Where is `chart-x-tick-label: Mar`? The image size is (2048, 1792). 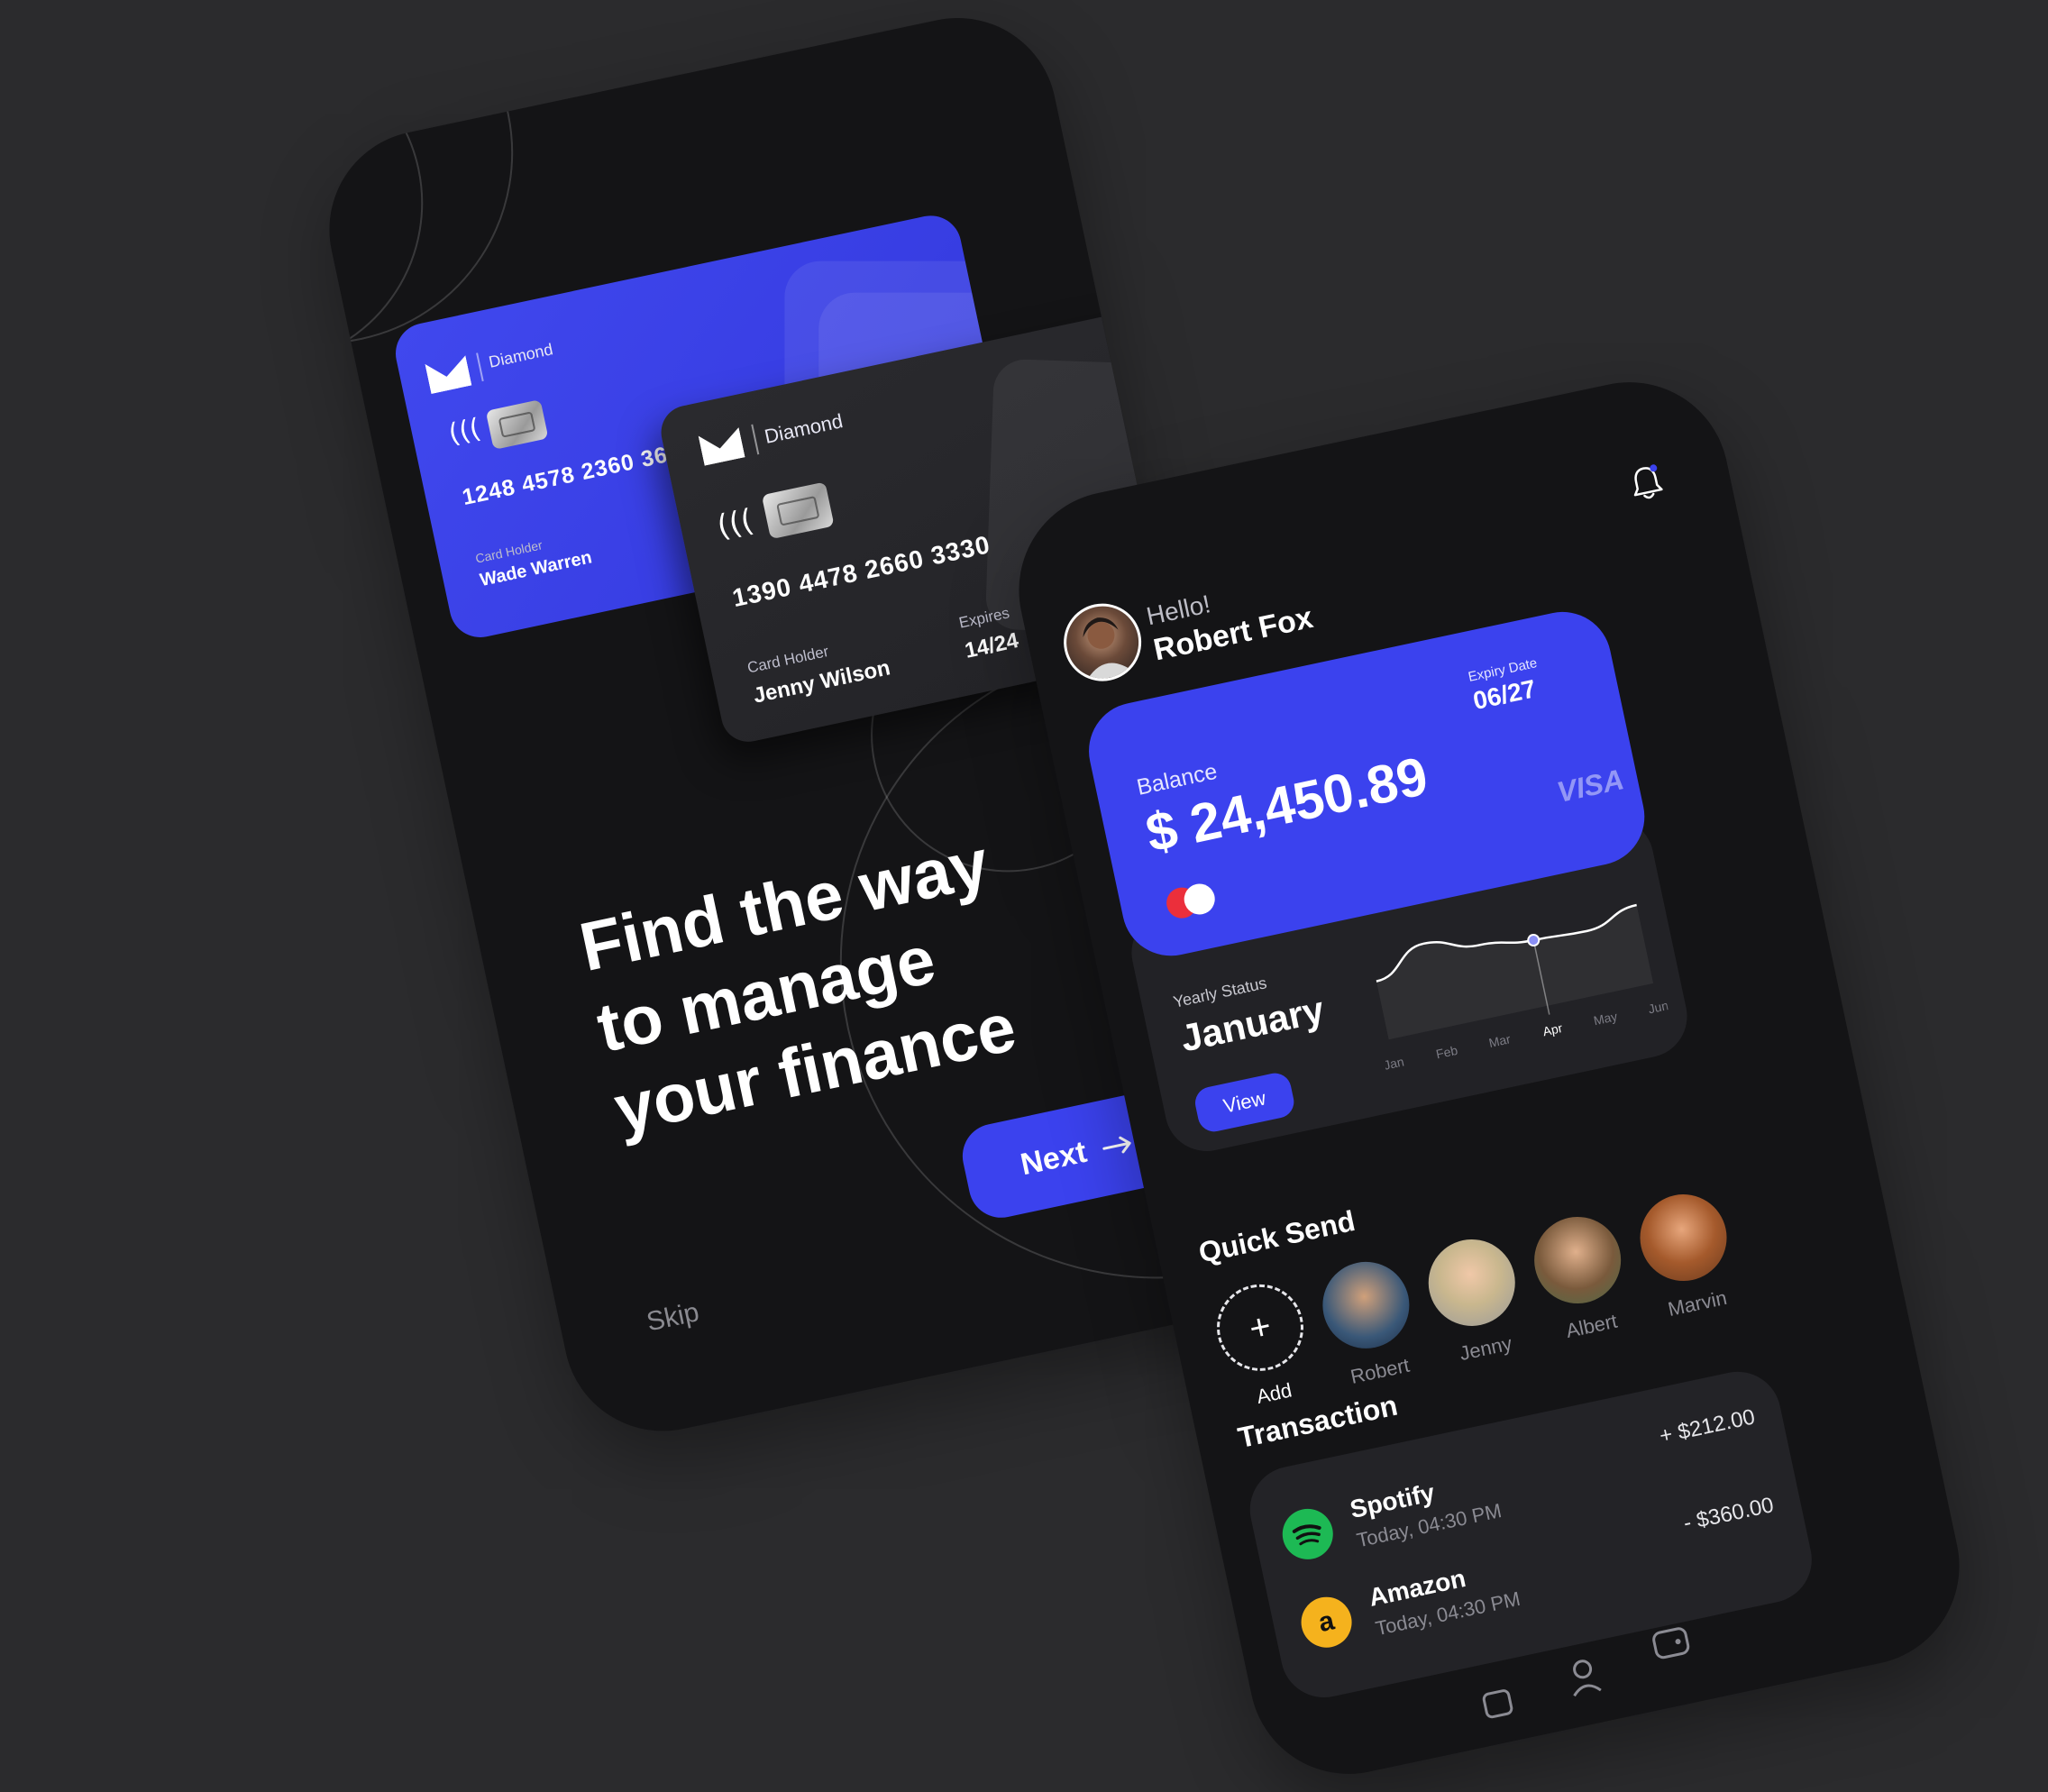
chart-x-tick-label: Mar is located at coordinates (1499, 1040).